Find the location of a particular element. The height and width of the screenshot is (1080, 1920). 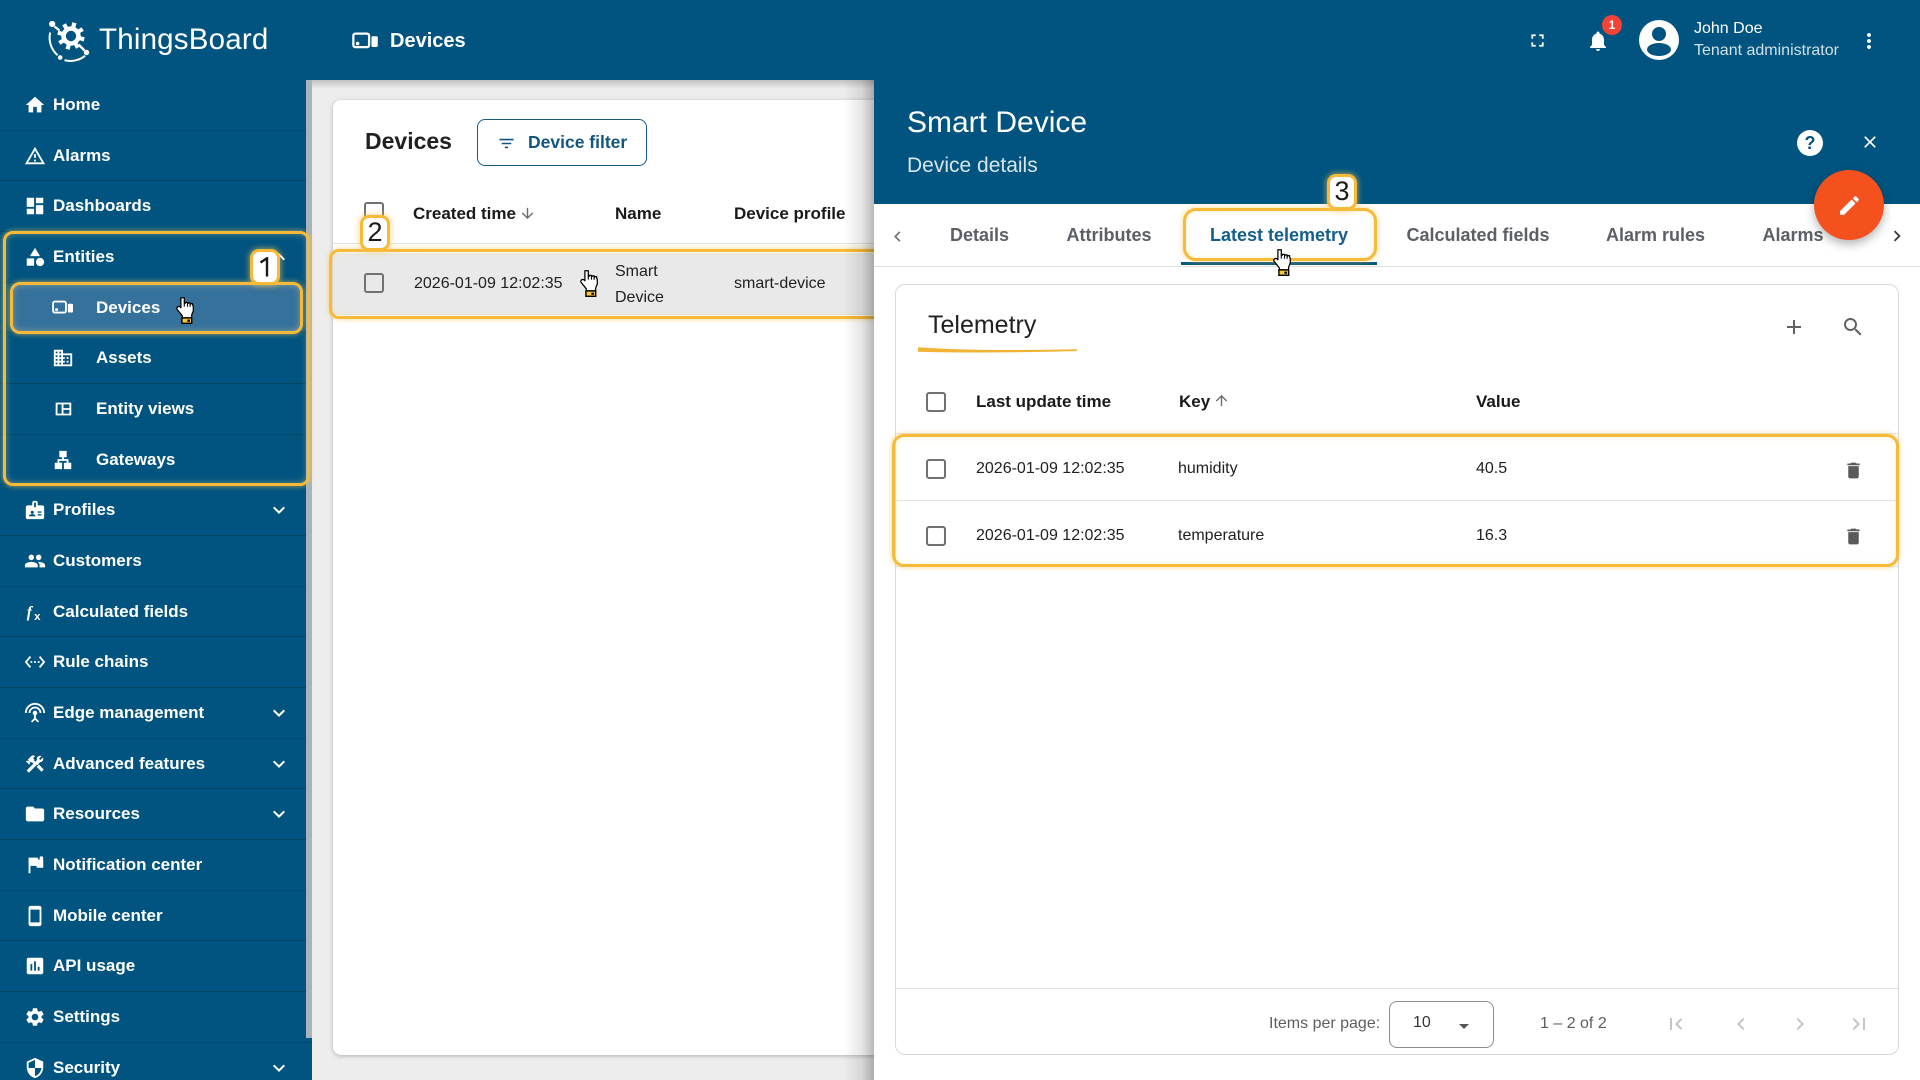

svg-text: f is located at coordinates (30, 612).